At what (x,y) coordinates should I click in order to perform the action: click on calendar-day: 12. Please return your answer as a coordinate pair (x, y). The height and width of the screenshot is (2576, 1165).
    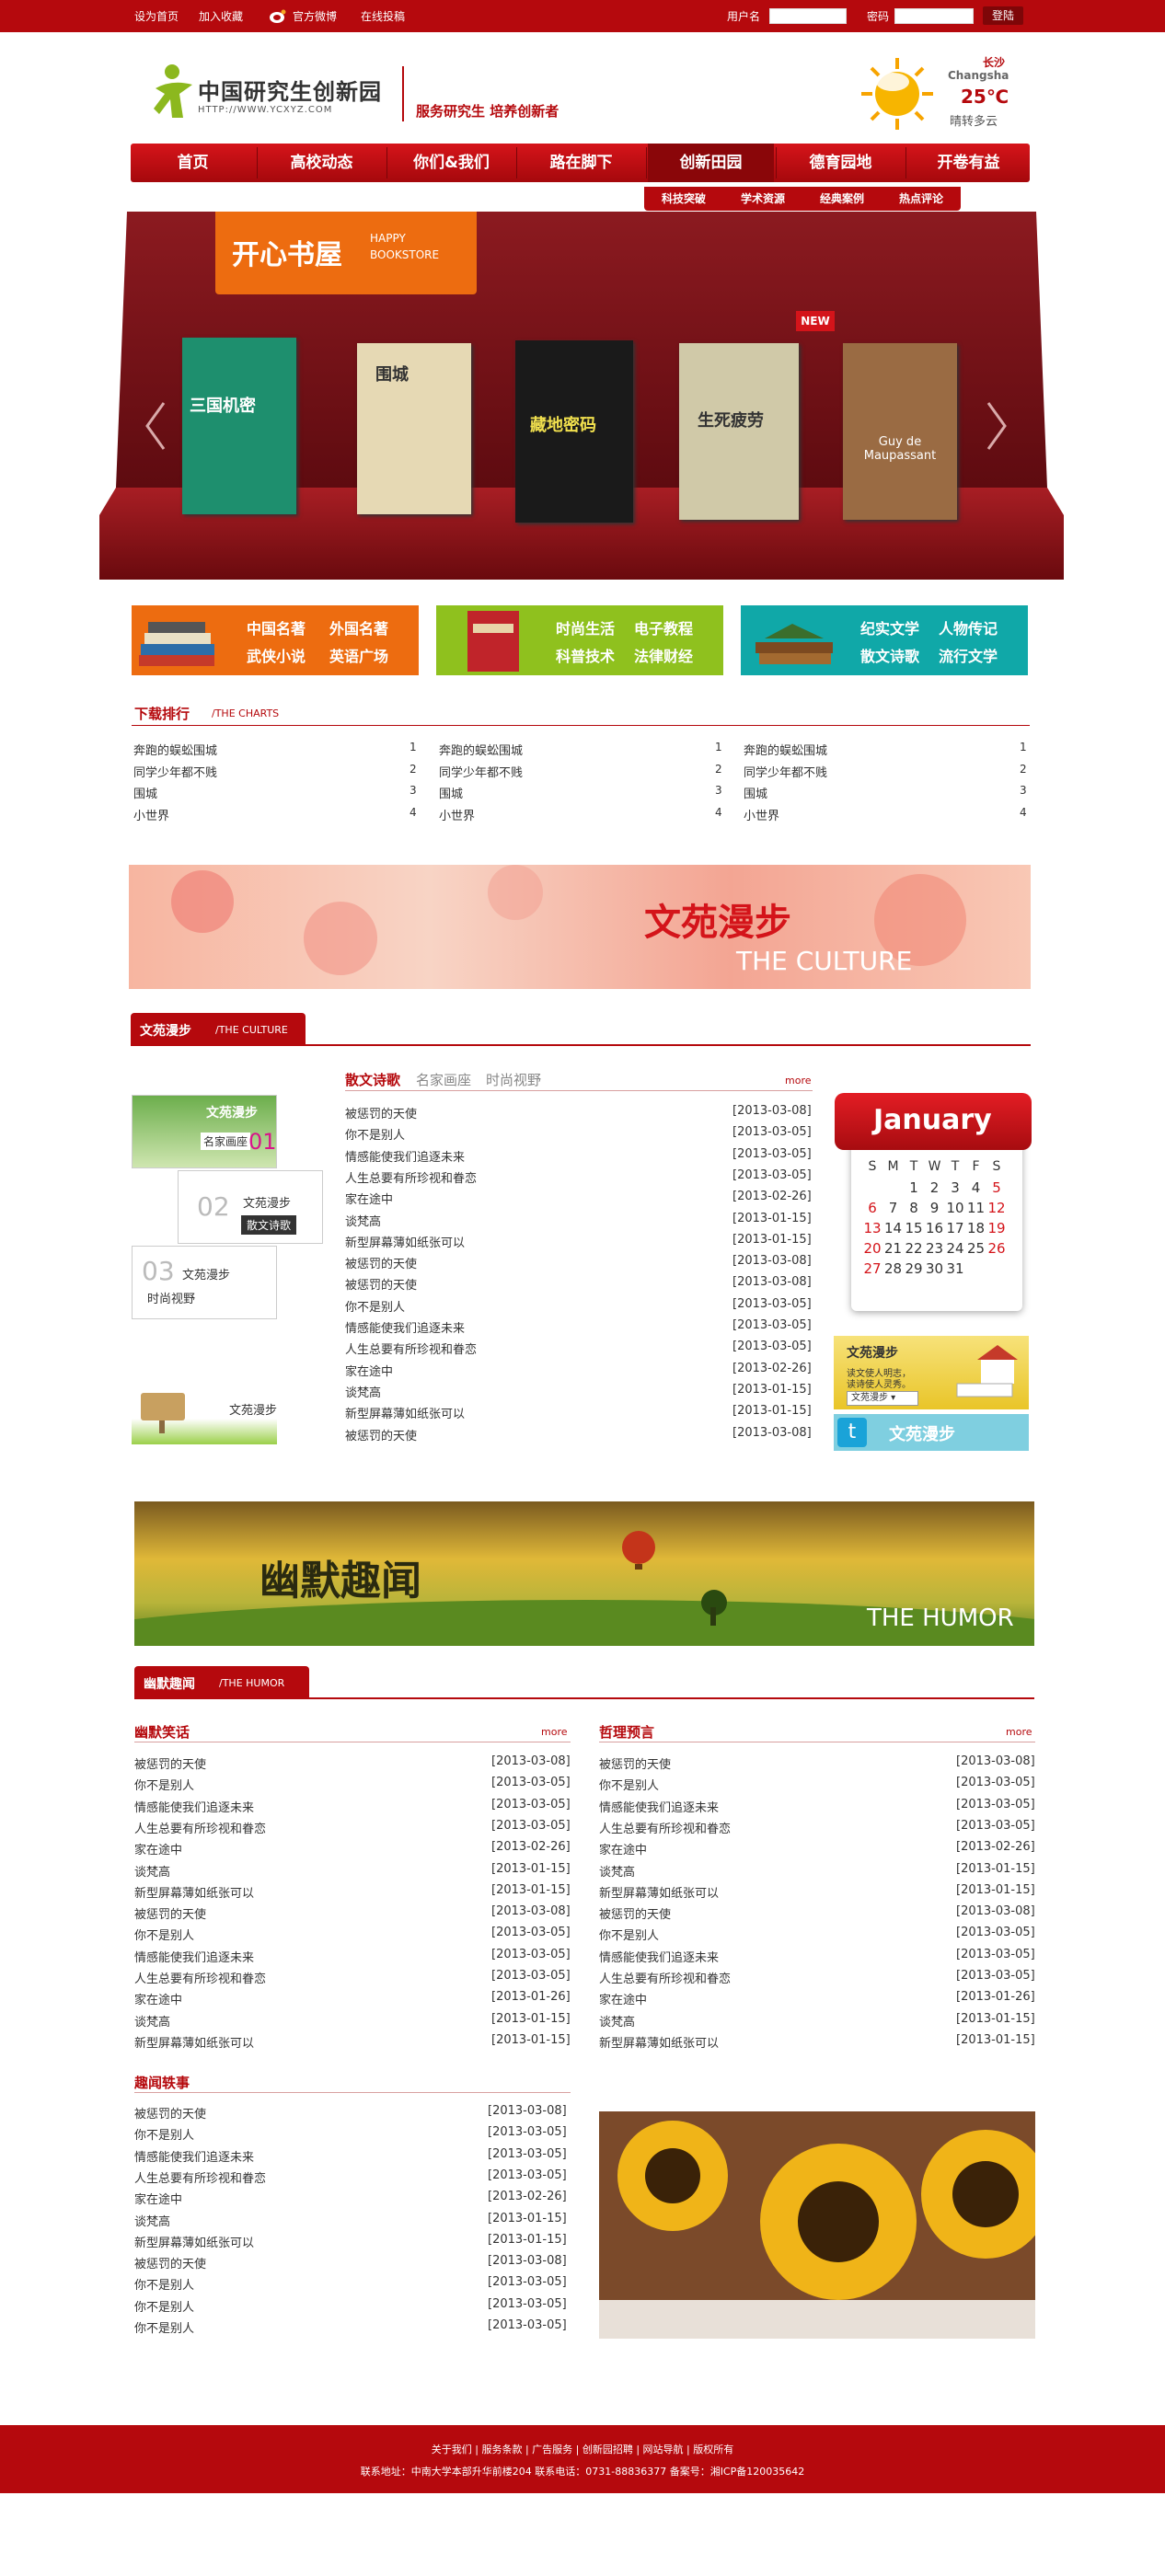
    Looking at the image, I should click on (996, 1208).